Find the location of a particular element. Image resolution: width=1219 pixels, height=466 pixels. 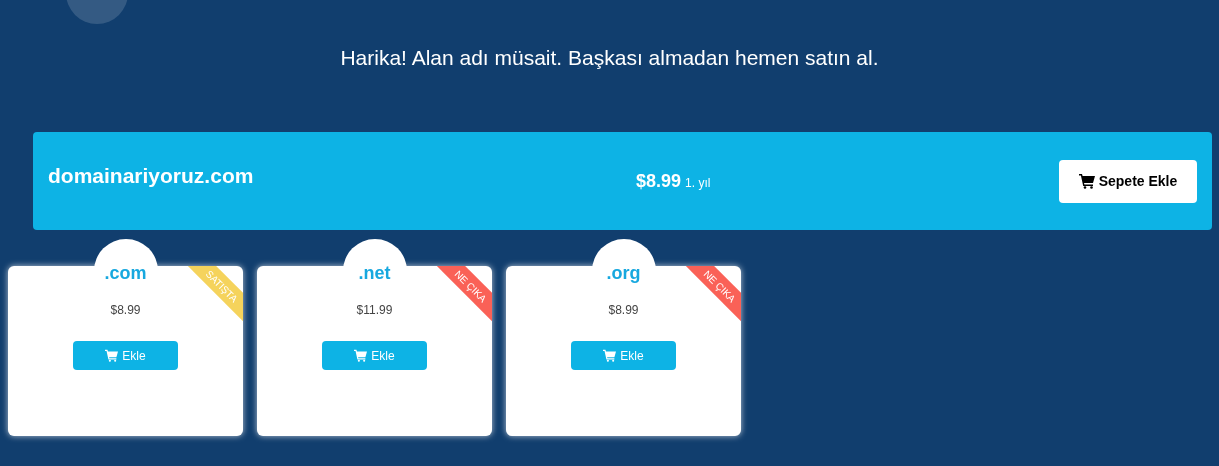

extension-name: .net is located at coordinates (374, 273).